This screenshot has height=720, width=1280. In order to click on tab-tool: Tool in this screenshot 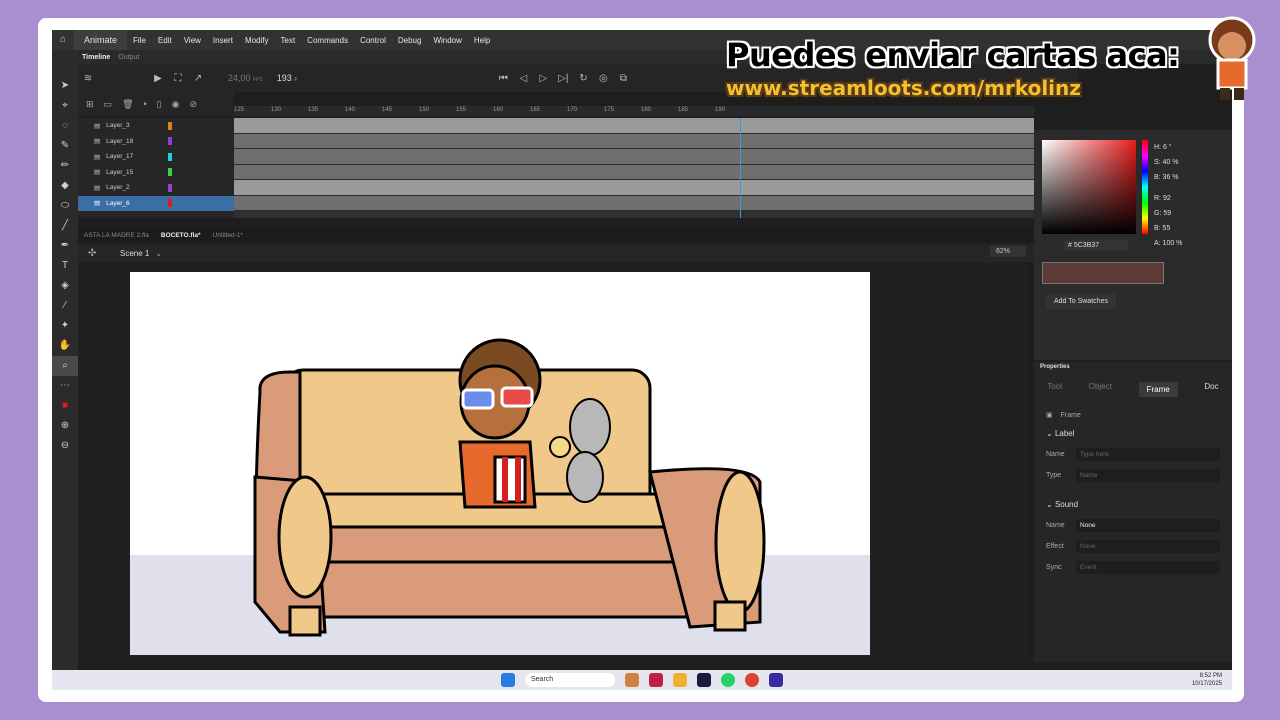, I will do `click(1054, 389)`.